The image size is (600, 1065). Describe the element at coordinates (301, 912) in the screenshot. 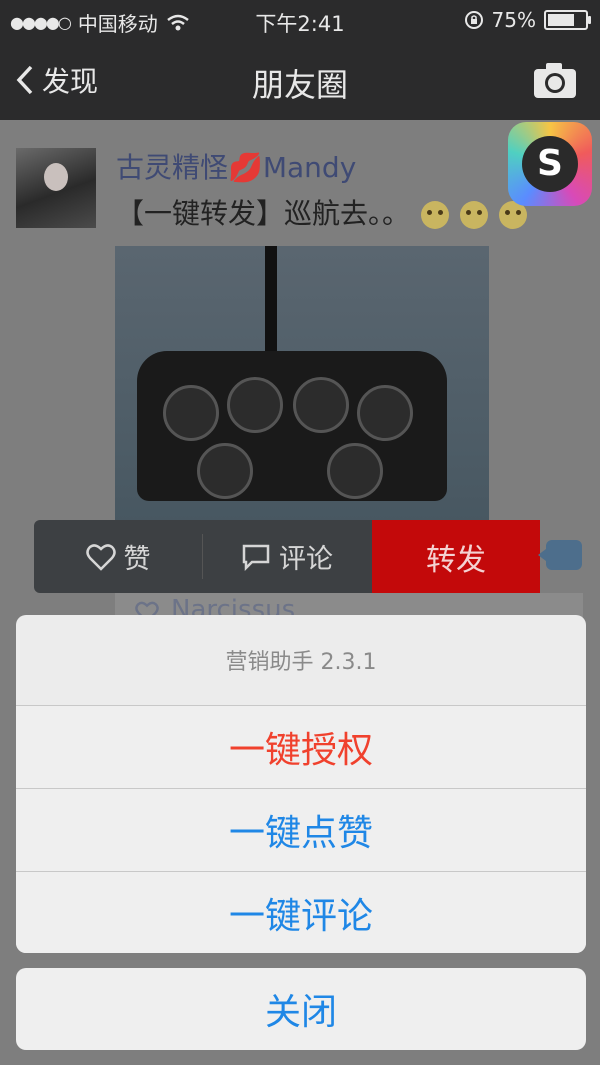

I see `batch-comment-button: 一键评论` at that location.